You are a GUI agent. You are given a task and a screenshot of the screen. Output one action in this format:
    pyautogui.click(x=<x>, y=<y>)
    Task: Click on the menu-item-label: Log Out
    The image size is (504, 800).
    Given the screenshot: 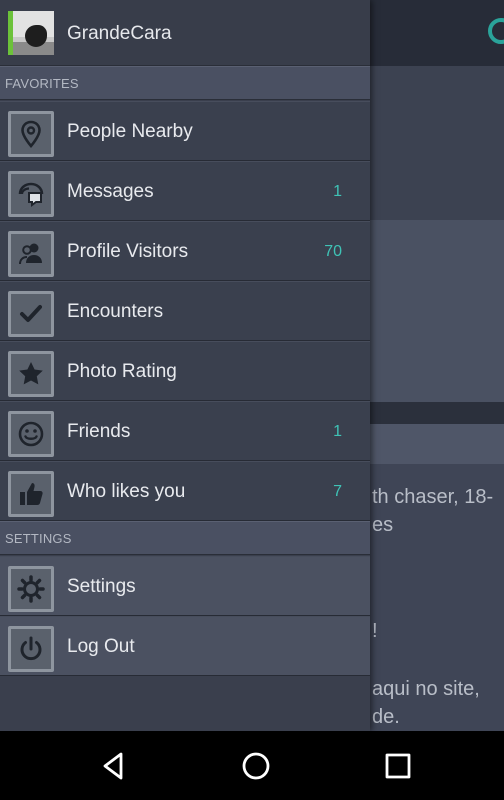 What is the action you would take?
    pyautogui.click(x=101, y=646)
    